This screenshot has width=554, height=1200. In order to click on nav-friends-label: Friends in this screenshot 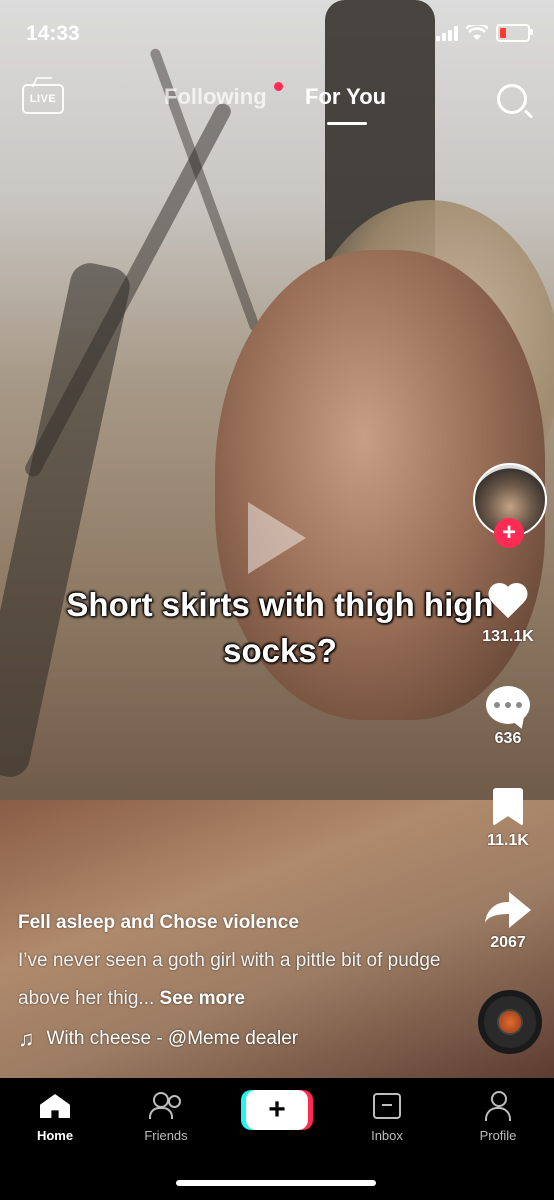, I will do `click(166, 1135)`.